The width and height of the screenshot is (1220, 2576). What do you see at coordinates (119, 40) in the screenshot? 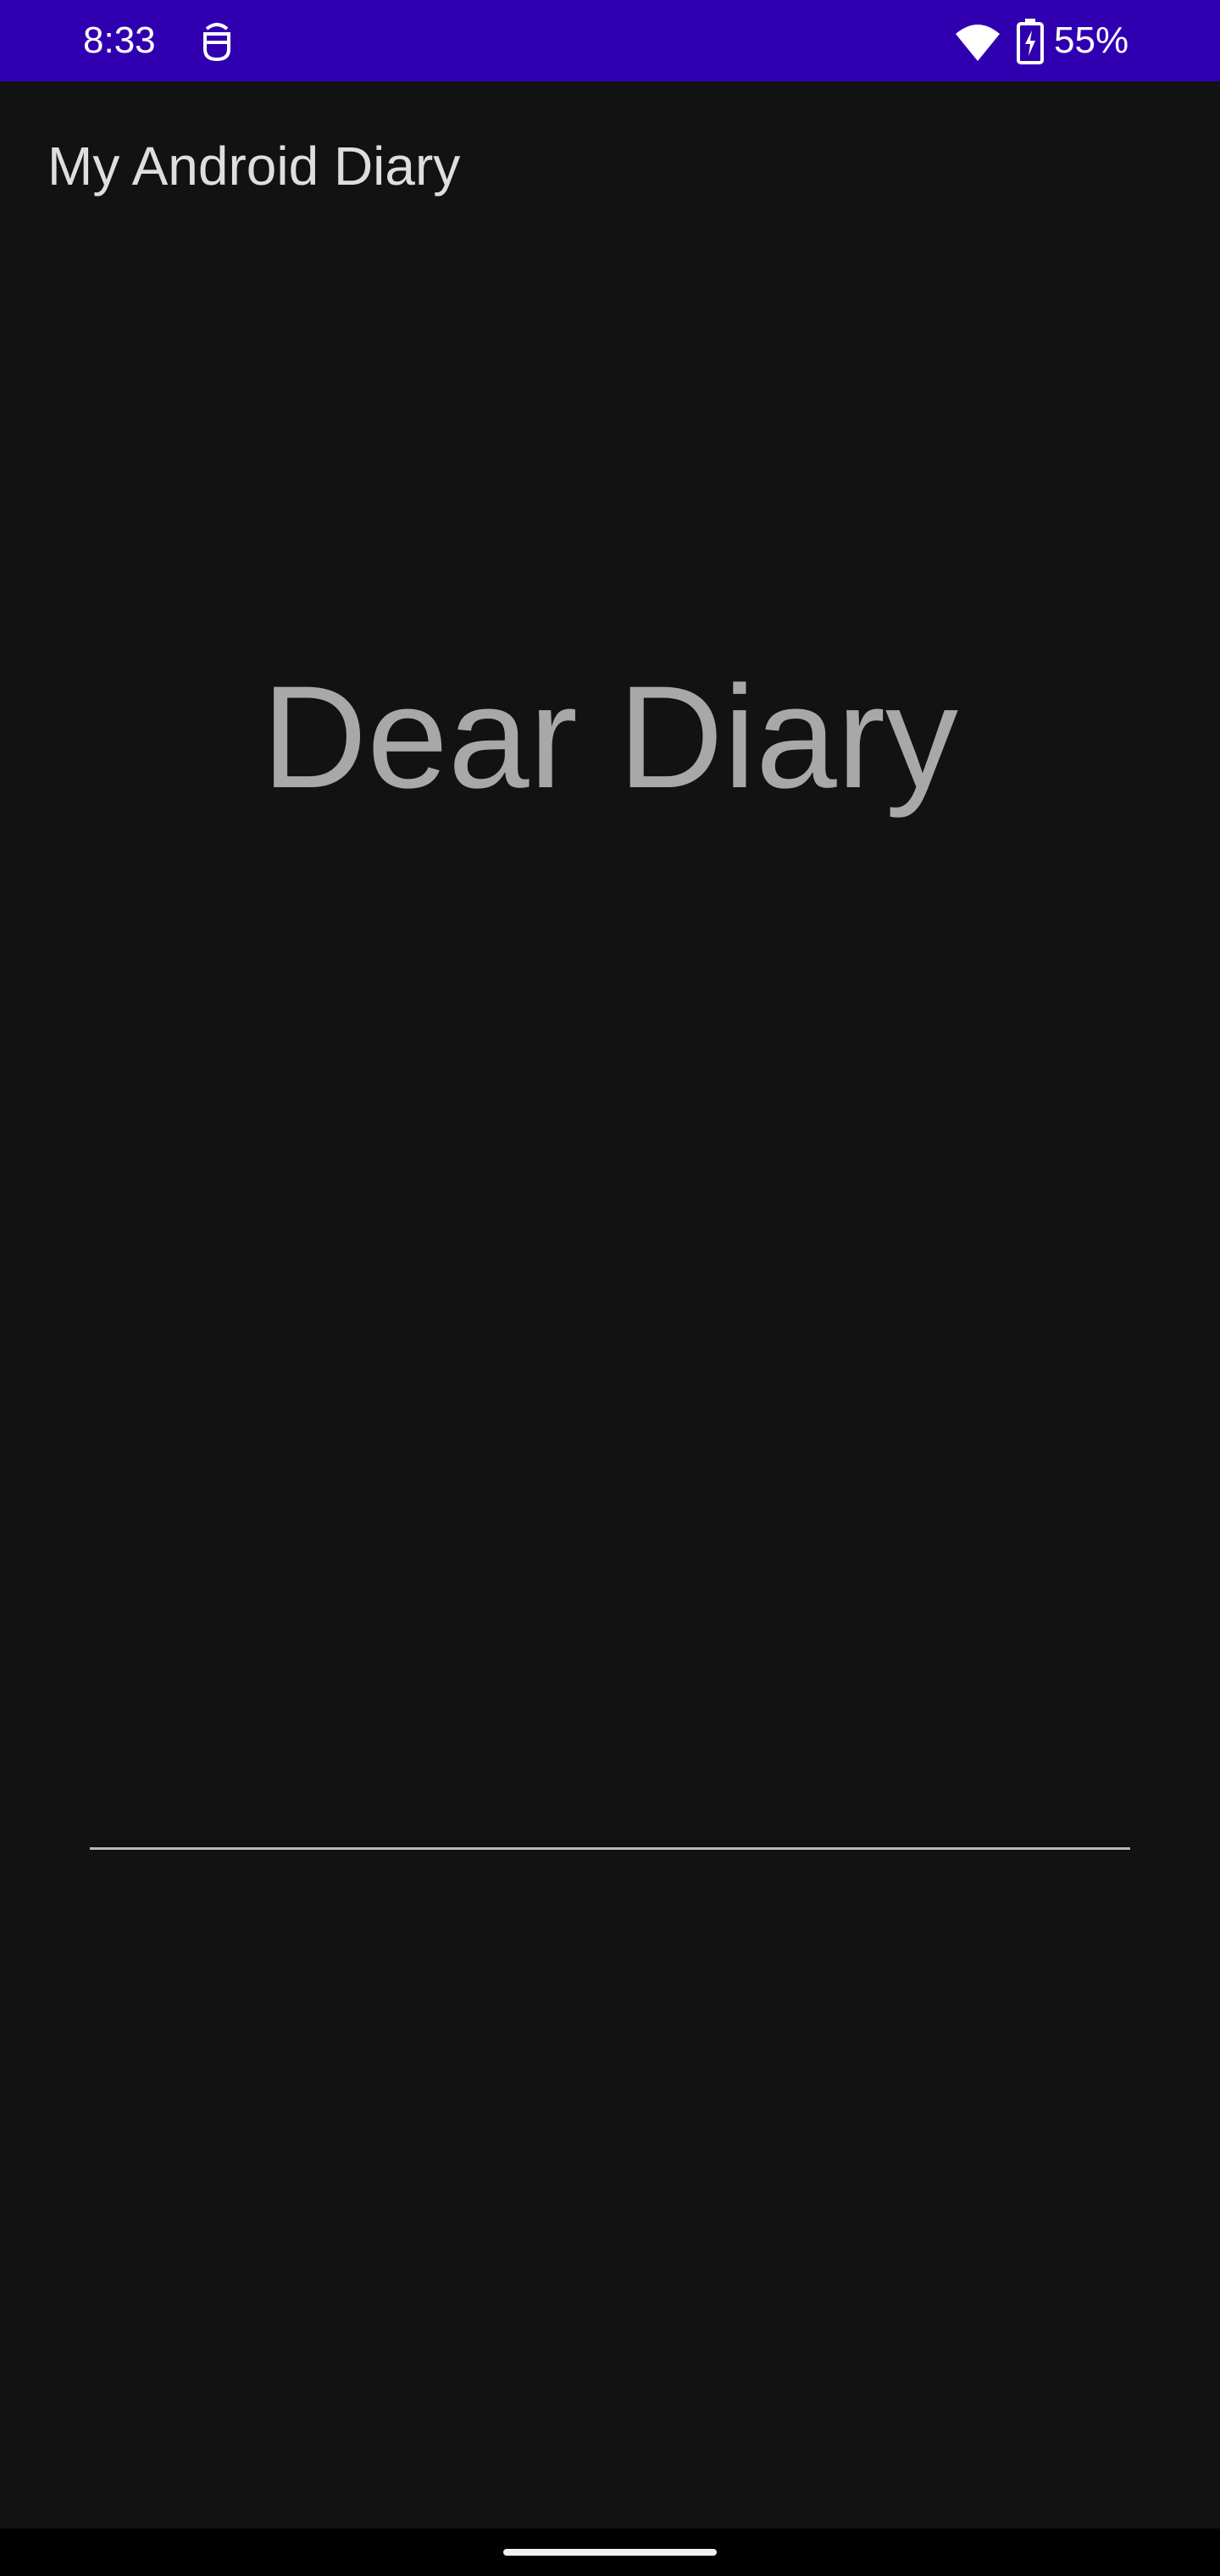
I see `status-time: 8:33` at bounding box center [119, 40].